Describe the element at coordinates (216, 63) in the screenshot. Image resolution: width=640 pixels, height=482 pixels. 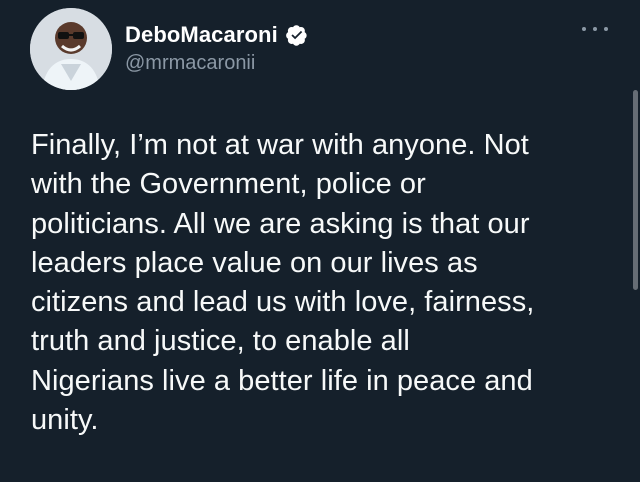
I see `user-handle: @mrmacaronii` at that location.